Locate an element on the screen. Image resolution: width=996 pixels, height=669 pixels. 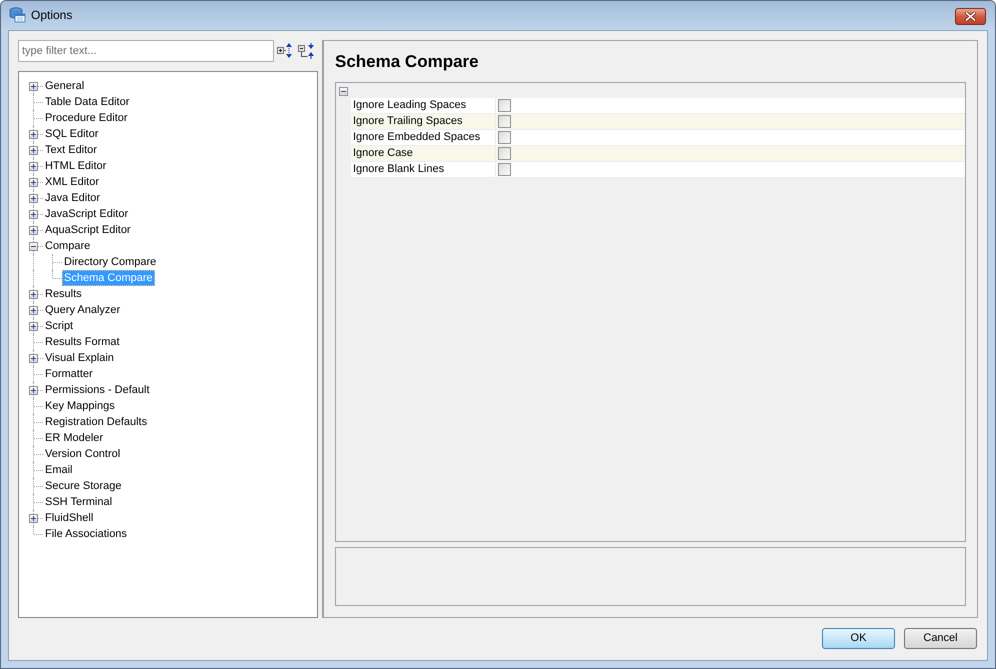
tree-item: Key Mappings is located at coordinates (80, 406).